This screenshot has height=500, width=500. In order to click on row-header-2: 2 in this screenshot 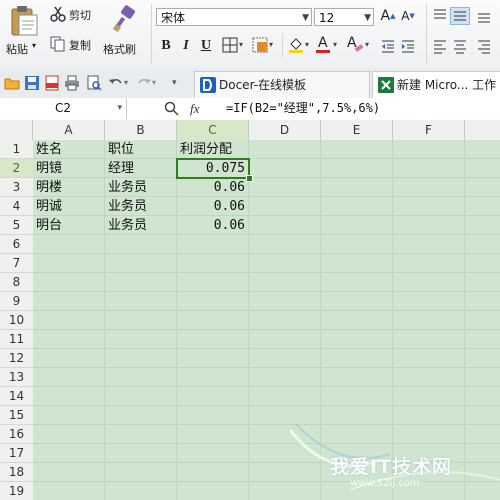, I will do `click(16, 168)`.